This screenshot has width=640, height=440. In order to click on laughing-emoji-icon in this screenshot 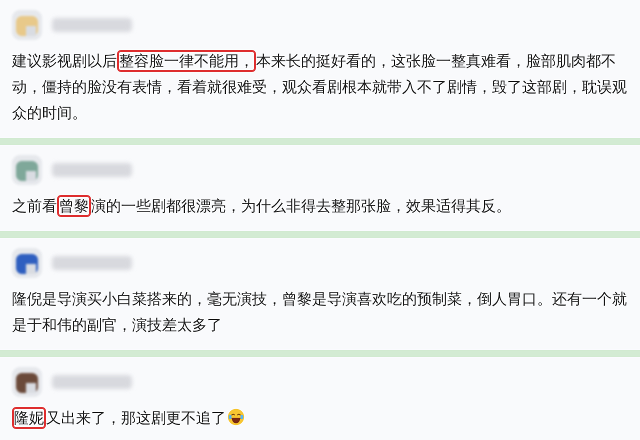, I will do `click(236, 417)`.